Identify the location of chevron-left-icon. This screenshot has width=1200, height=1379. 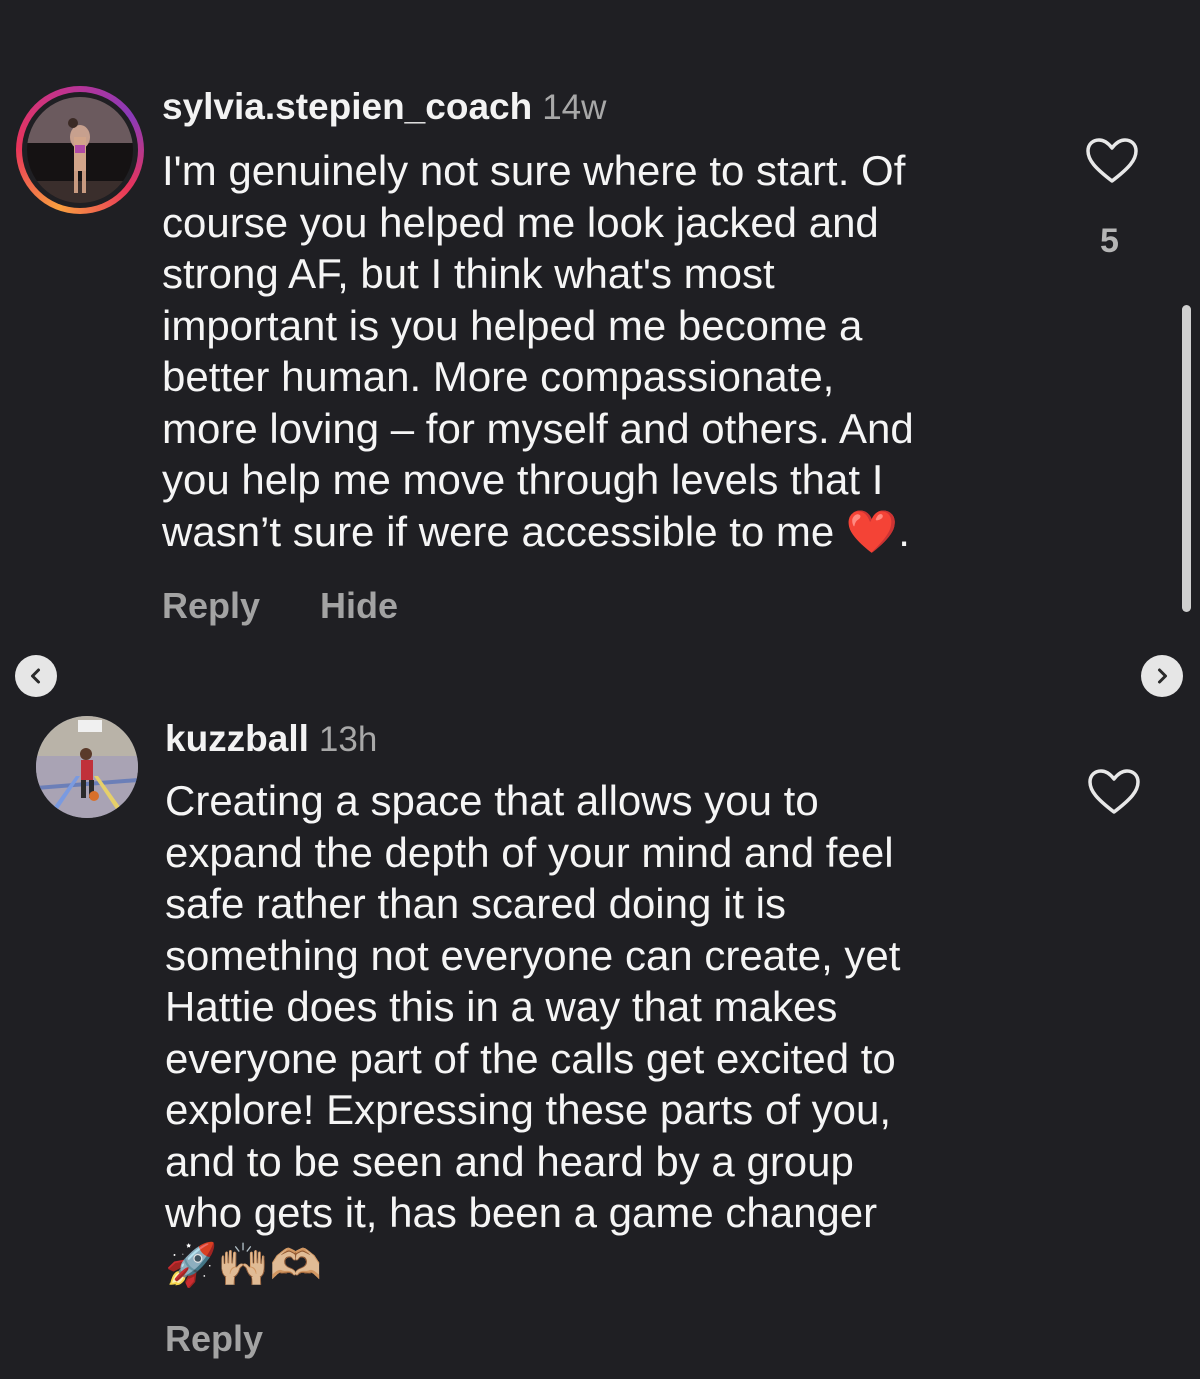
(35, 676).